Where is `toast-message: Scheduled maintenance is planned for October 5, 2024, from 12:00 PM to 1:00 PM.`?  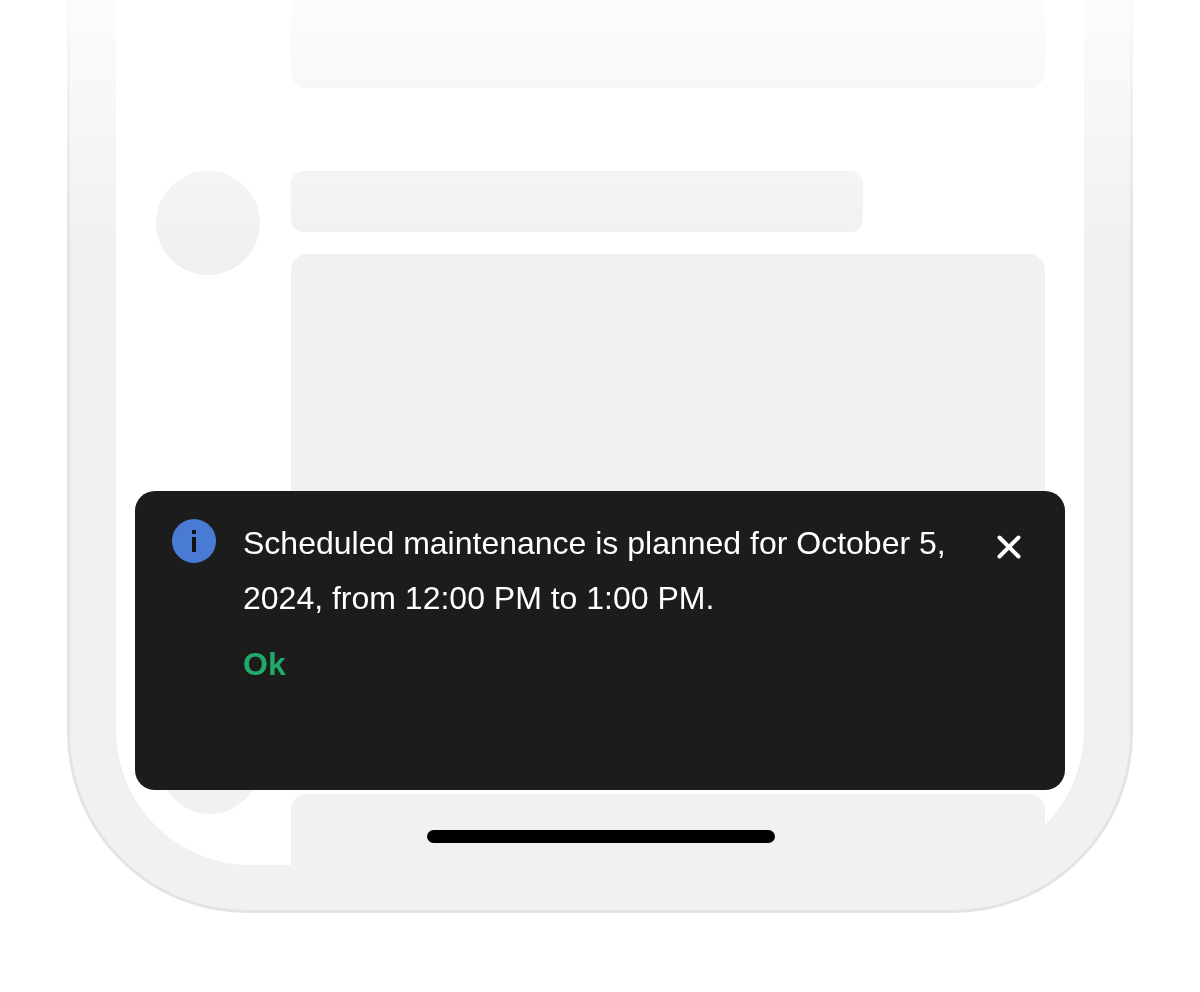 toast-message: Scheduled maintenance is planned for October 5, 2024, from 12:00 PM to 1:00 PM. is located at coordinates (595, 571).